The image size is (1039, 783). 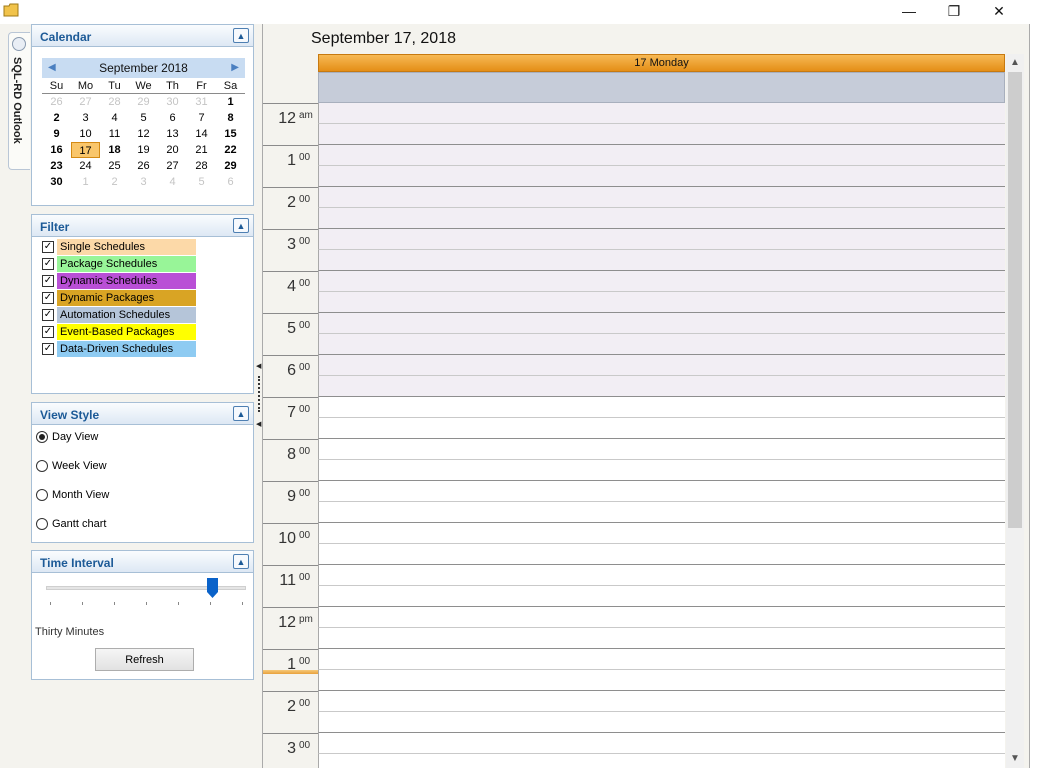 I want to click on filter-item: ✓ Package Schedules, so click(x=119, y=263).